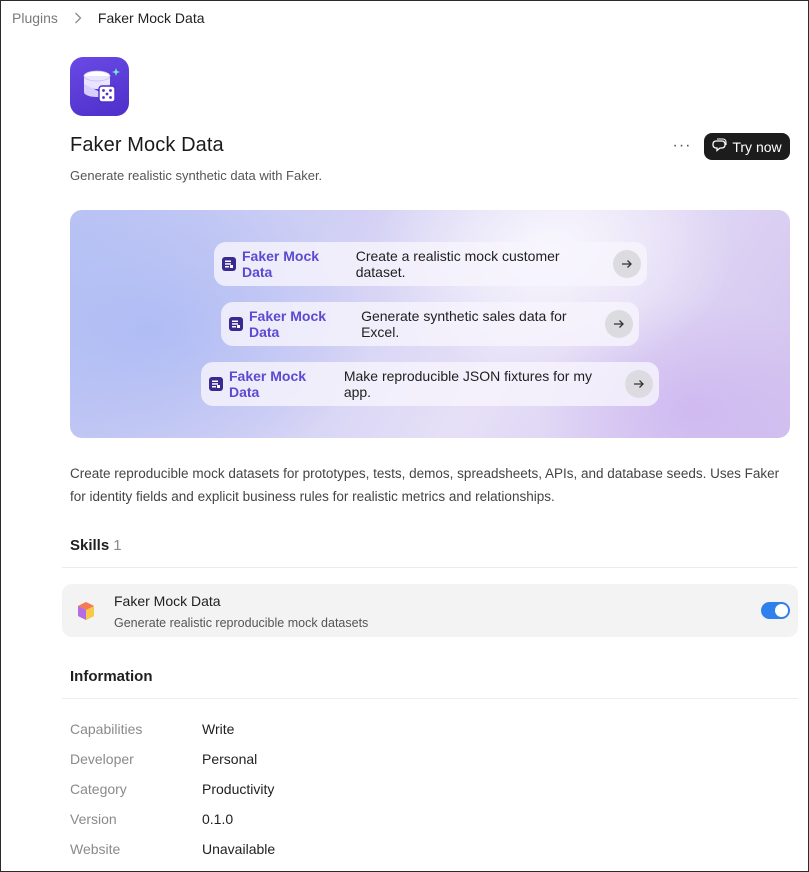 The height and width of the screenshot is (872, 809). Describe the element at coordinates (230, 759) in the screenshot. I see `info-value: Personal` at that location.